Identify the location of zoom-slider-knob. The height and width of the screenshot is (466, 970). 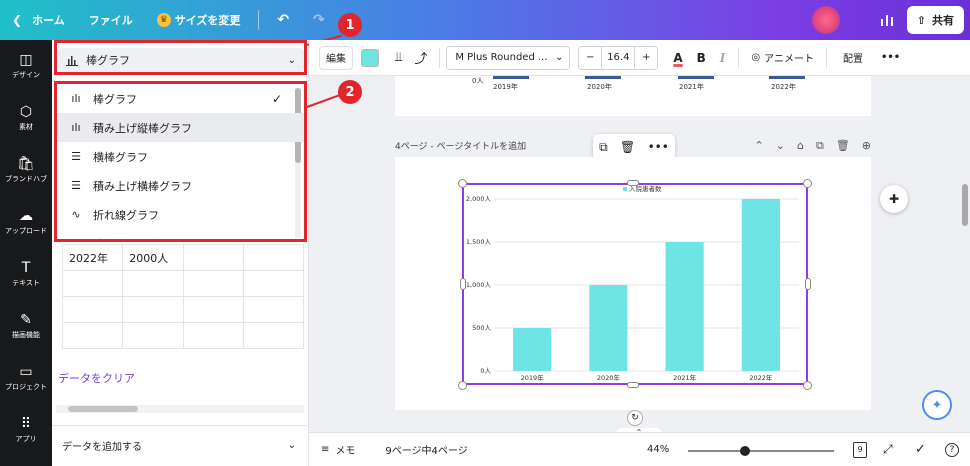
(745, 451).